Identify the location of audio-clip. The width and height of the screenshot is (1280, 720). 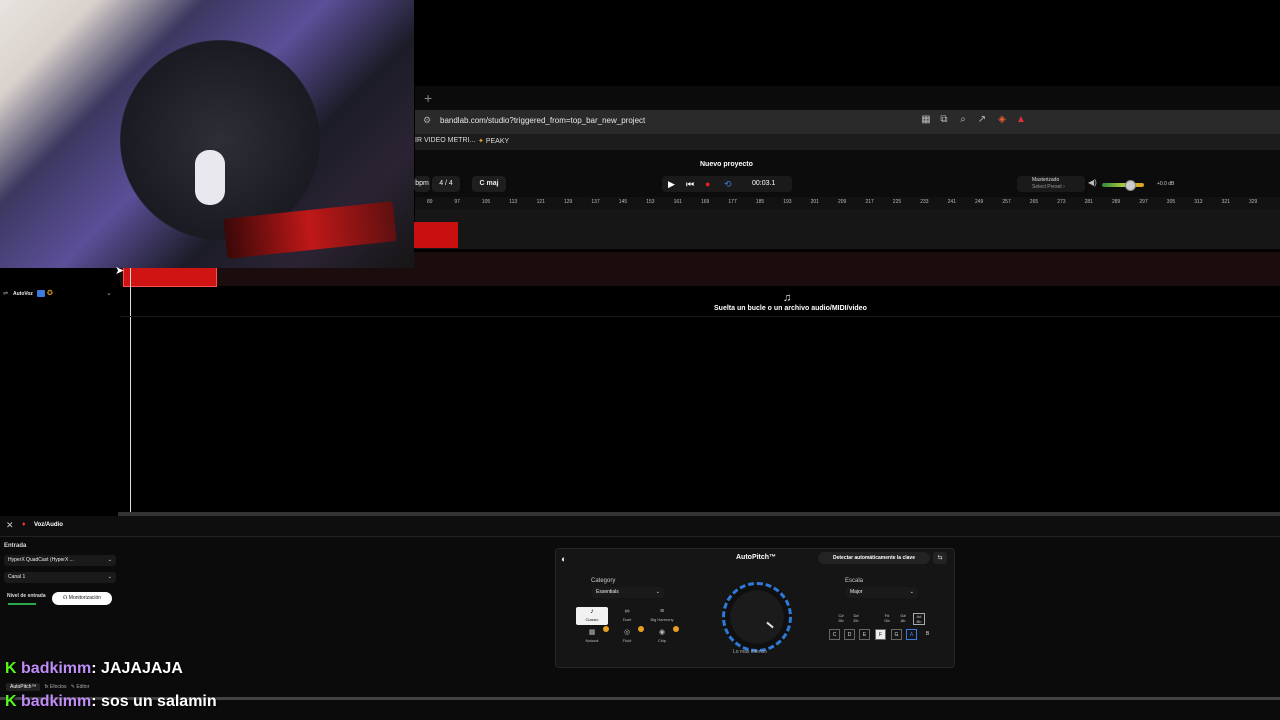
(436, 235).